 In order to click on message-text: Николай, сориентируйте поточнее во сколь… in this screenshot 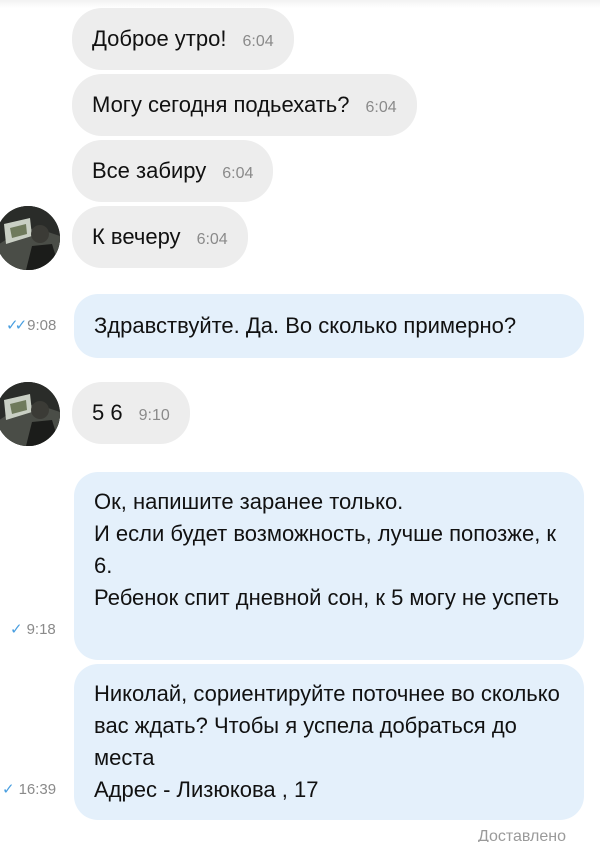, I will do `click(327, 741)`.